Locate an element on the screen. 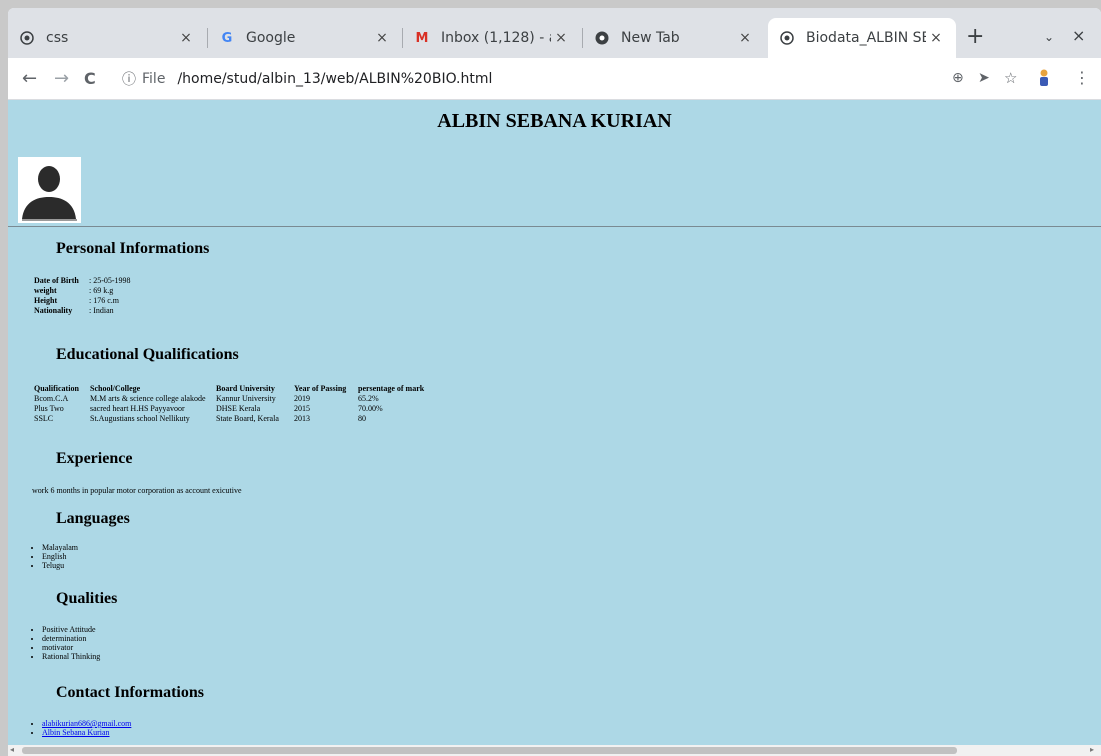  nationality-value: : Indian is located at coordinates (101, 310).